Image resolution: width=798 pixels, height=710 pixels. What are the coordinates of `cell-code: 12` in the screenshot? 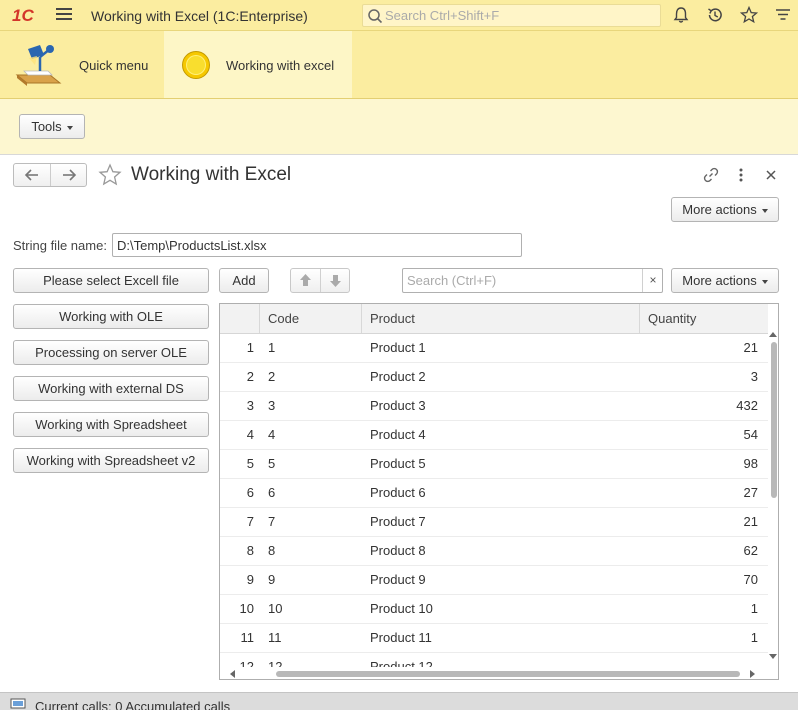 It's located at (275, 663).